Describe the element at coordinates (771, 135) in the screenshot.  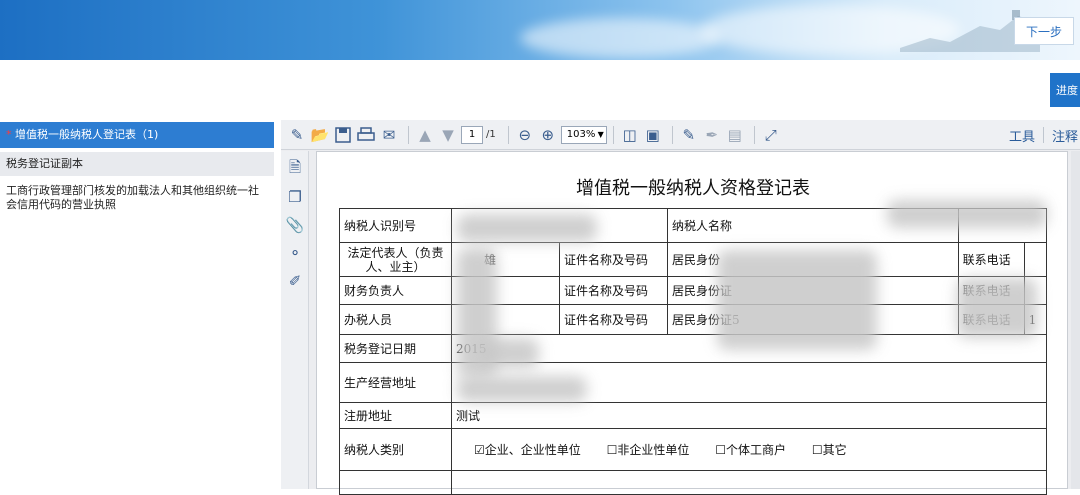
I see `fullscreen-icon: ⤢` at that location.